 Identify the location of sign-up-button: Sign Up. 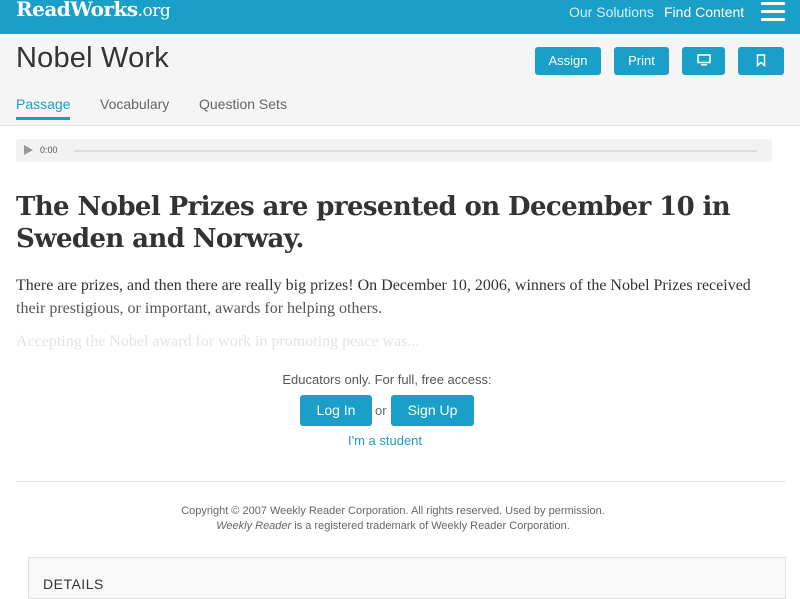
(432, 410).